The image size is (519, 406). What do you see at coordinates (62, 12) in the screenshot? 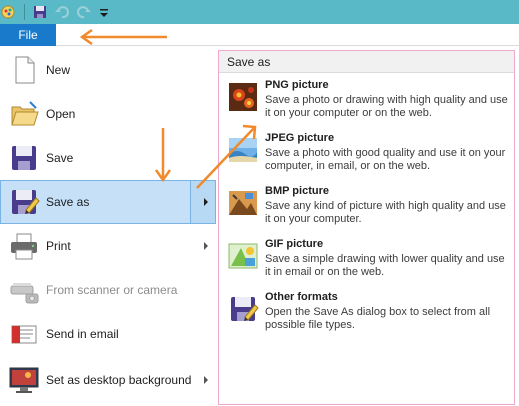
I see `undo-icon` at bounding box center [62, 12].